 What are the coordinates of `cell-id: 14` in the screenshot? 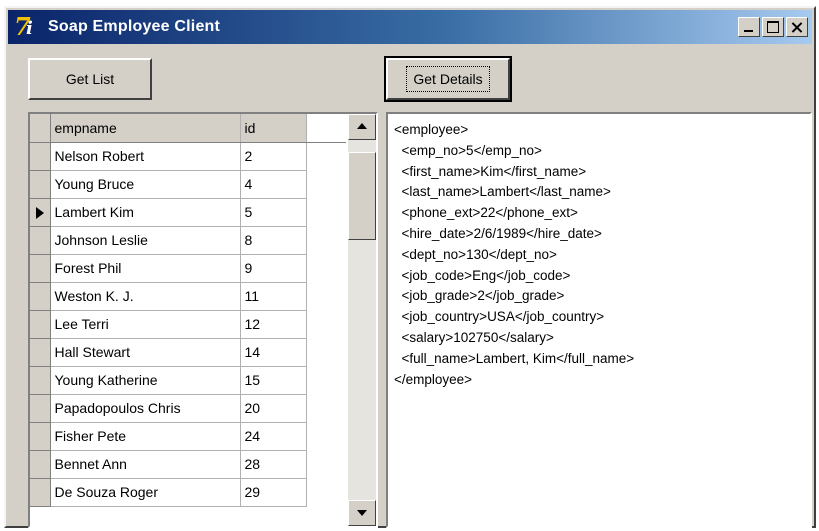 It's located at (273, 352).